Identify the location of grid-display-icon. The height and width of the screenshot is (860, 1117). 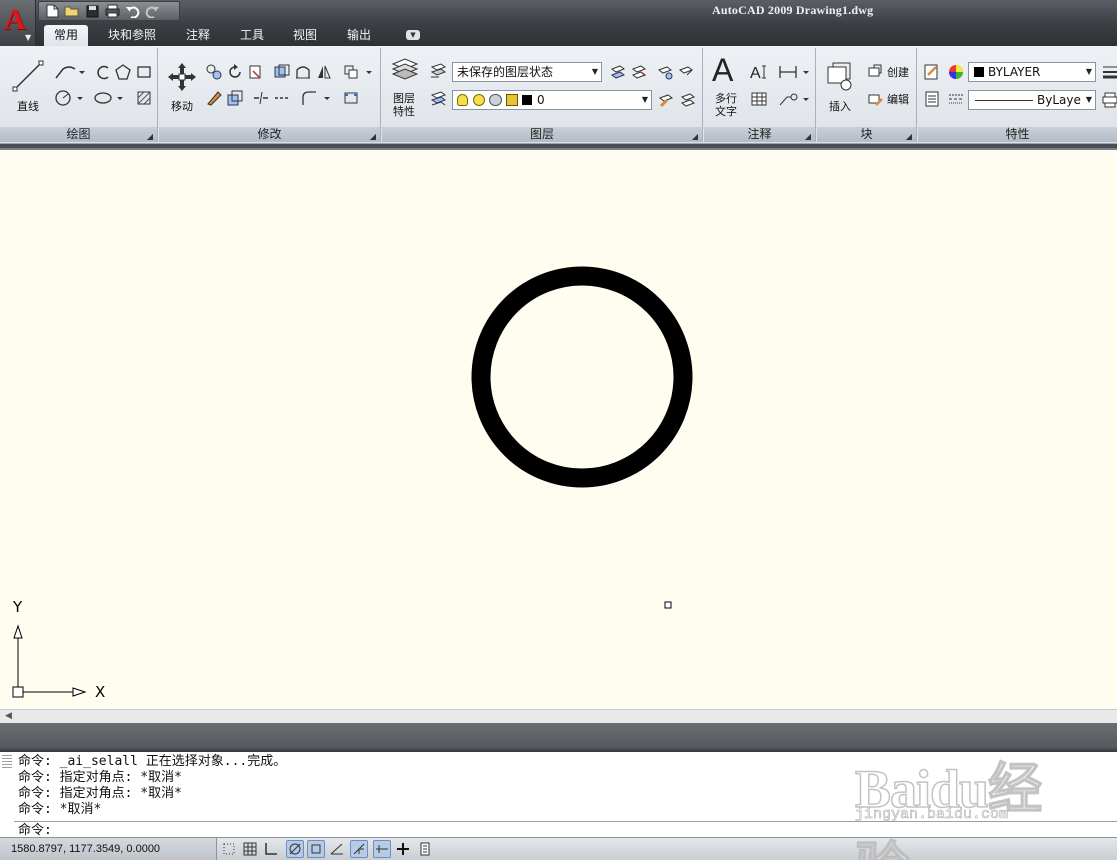
(250, 849).